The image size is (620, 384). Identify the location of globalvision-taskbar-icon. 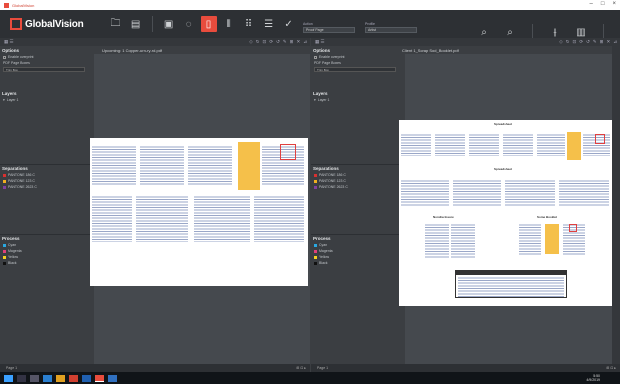
(99, 378).